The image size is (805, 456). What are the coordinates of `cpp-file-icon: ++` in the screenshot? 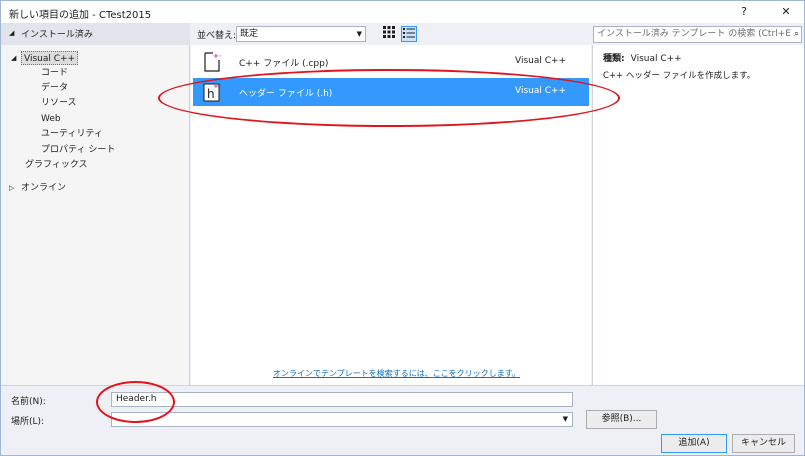 It's located at (212, 62).